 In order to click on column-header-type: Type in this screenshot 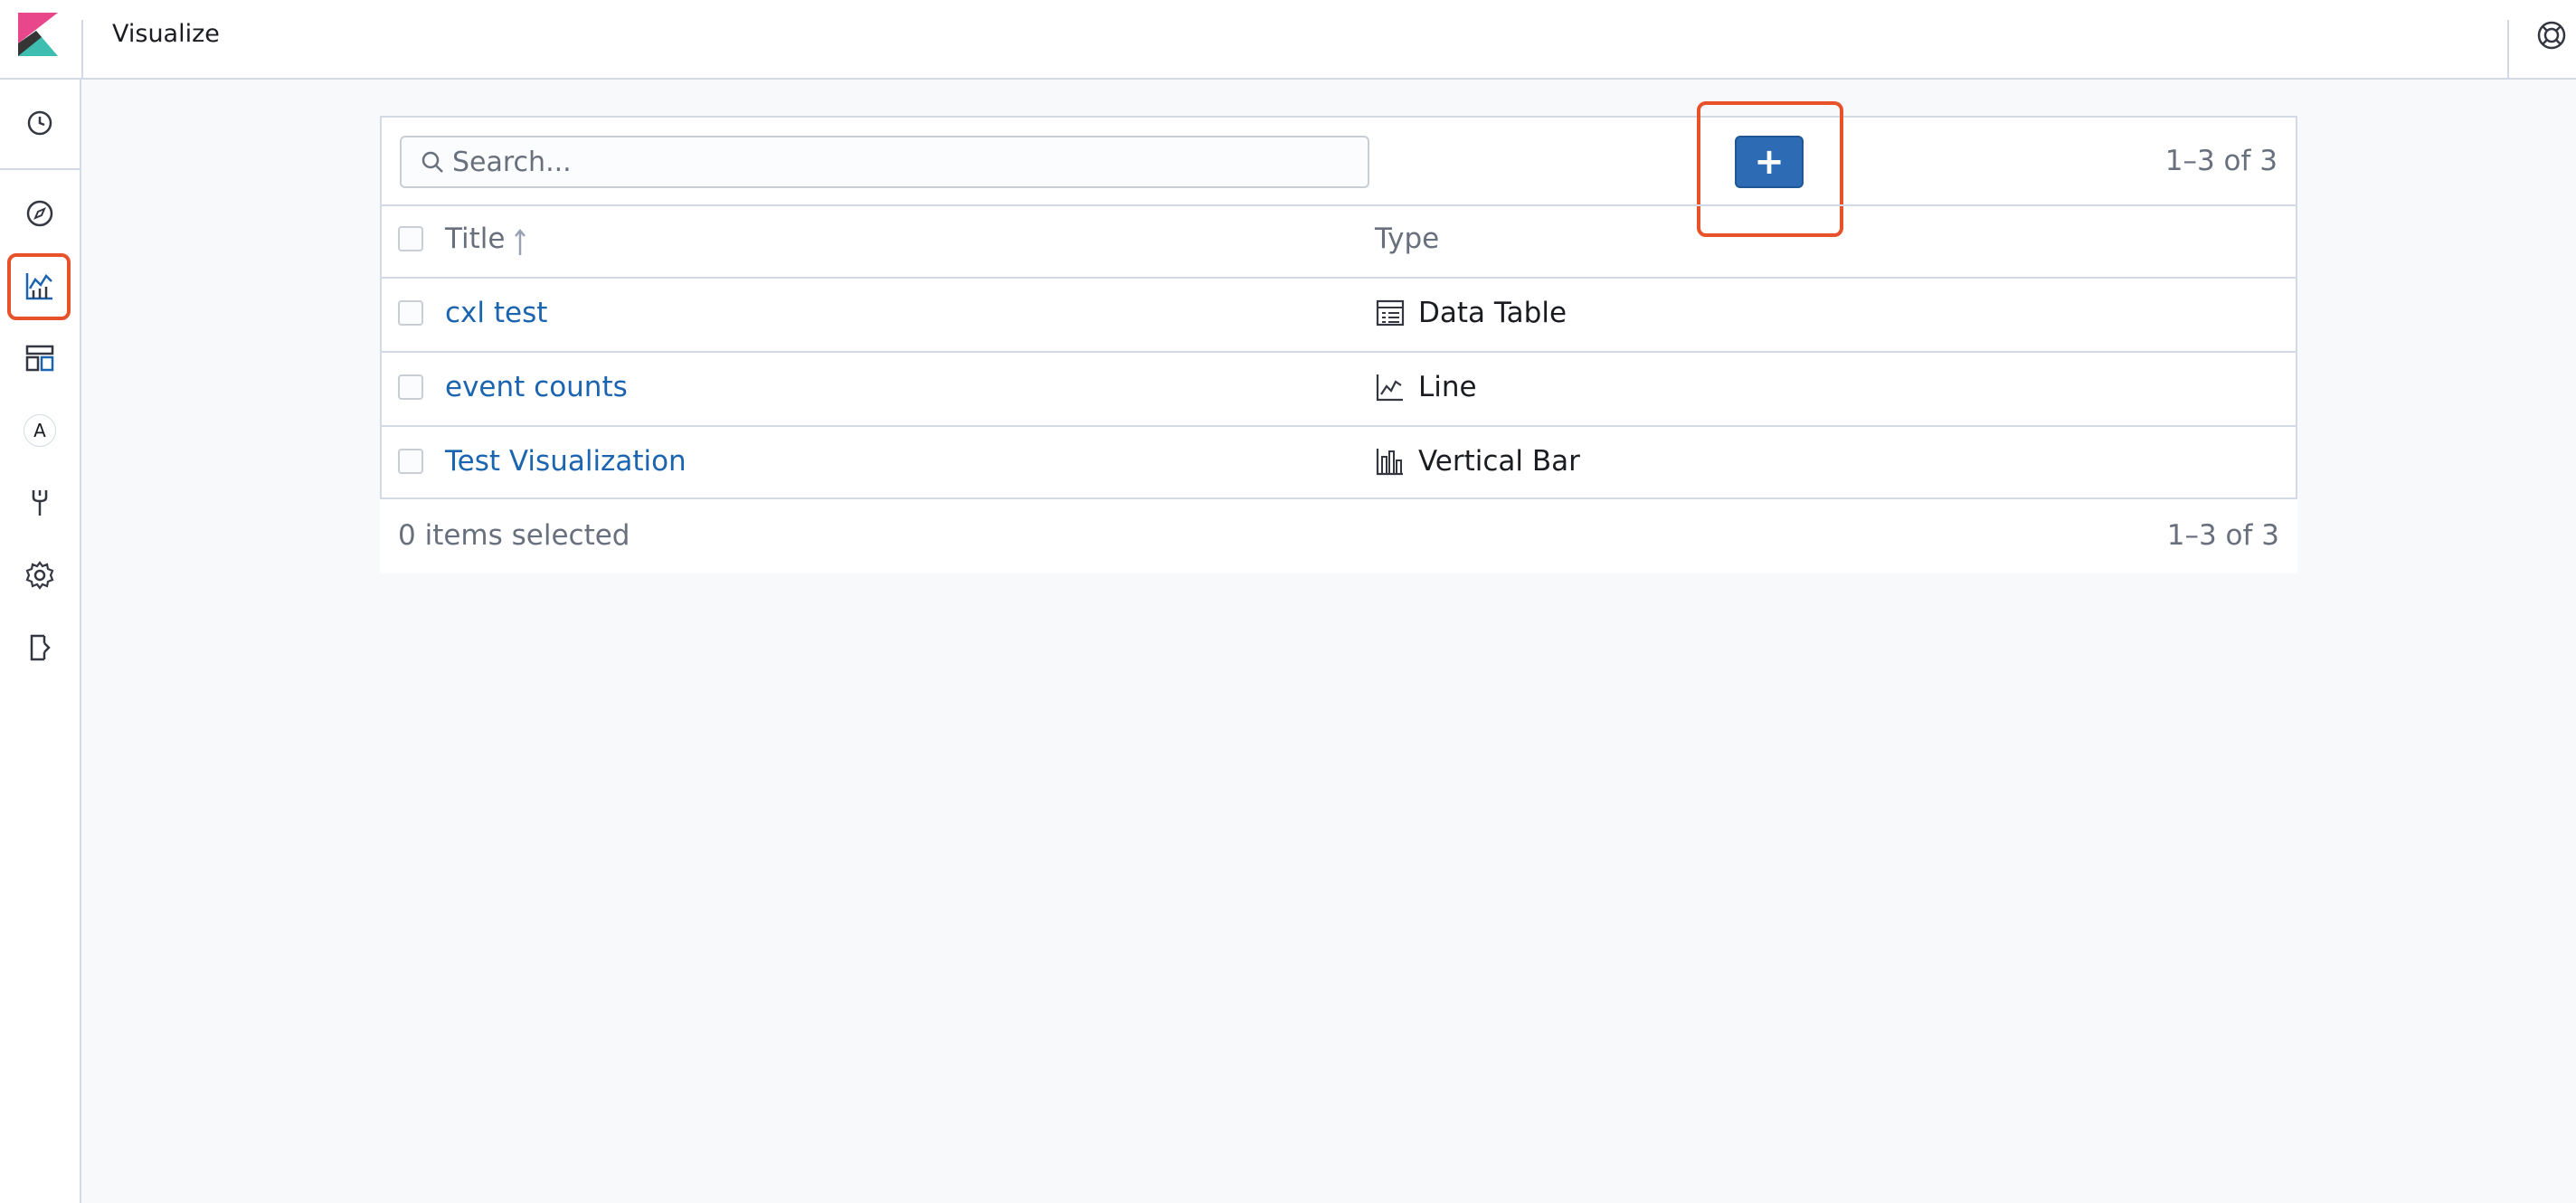, I will do `click(1407, 239)`.